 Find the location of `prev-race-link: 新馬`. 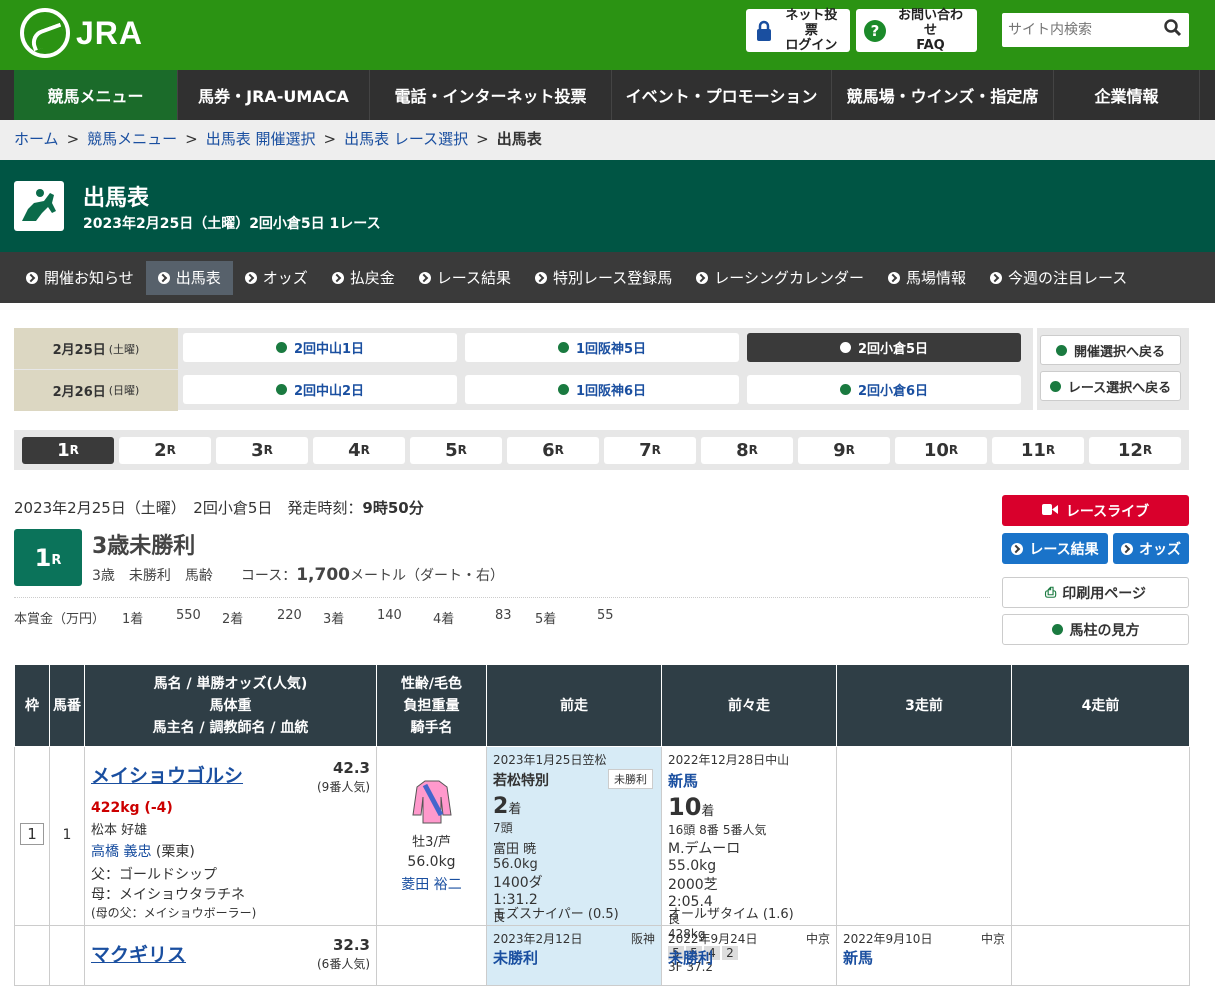

prev-race-link: 新馬 is located at coordinates (683, 781).